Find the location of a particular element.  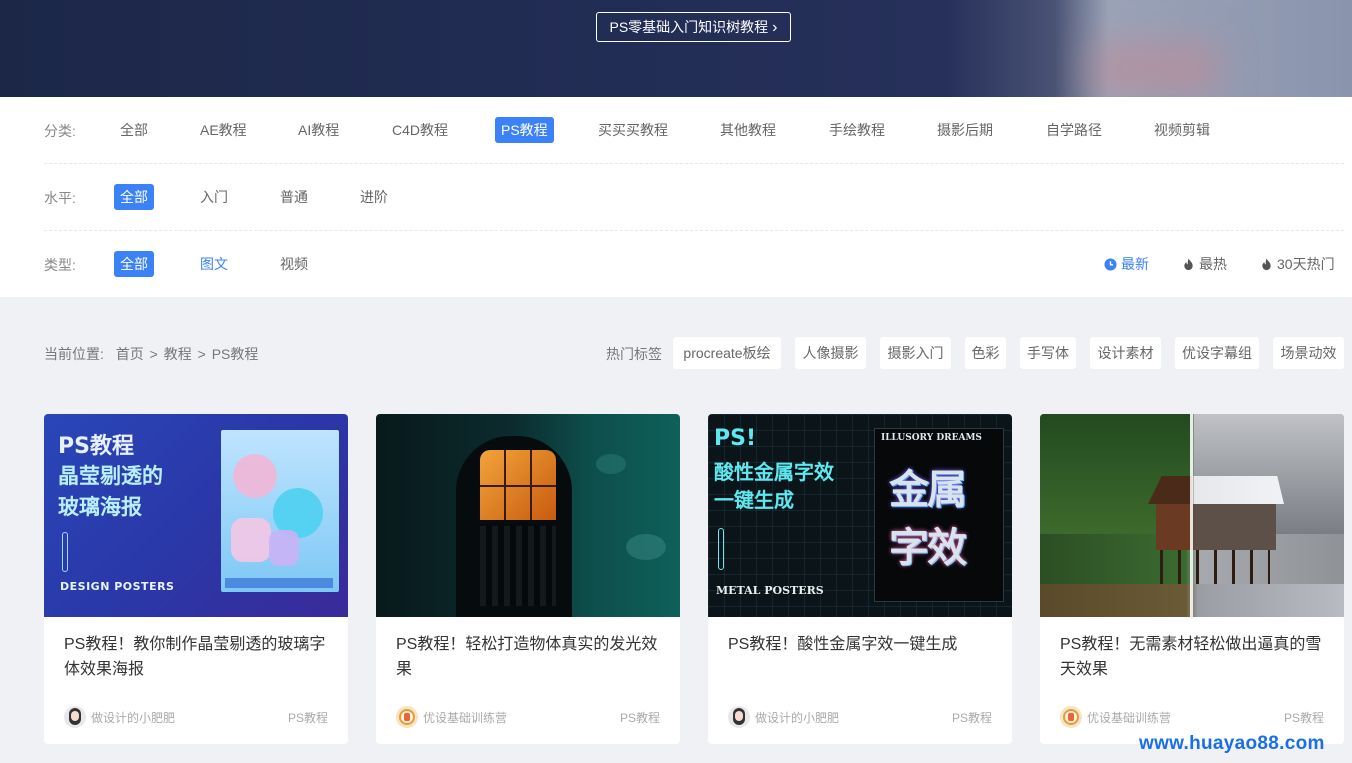

sort-hottest: 最热 is located at coordinates (1204, 264).